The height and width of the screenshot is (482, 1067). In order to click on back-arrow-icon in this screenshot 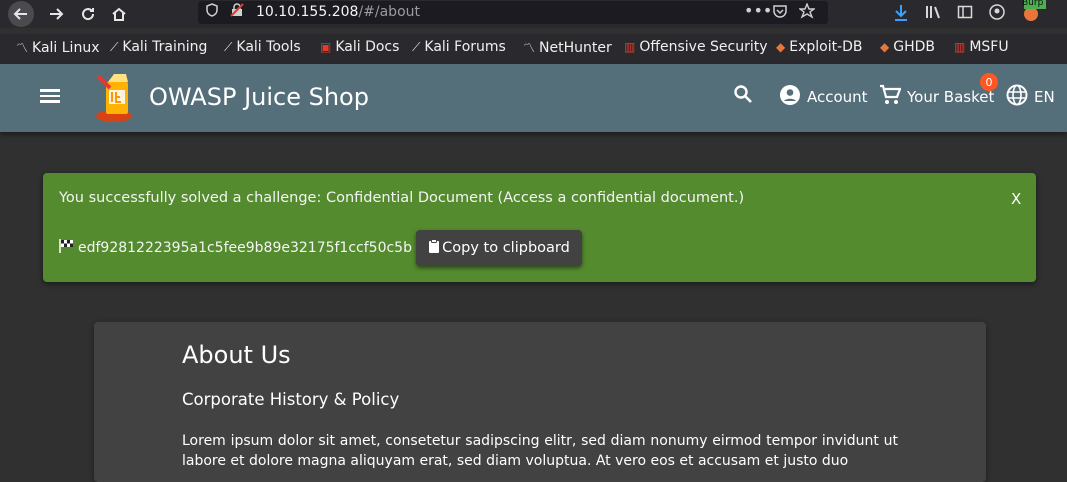, I will do `click(21, 14)`.